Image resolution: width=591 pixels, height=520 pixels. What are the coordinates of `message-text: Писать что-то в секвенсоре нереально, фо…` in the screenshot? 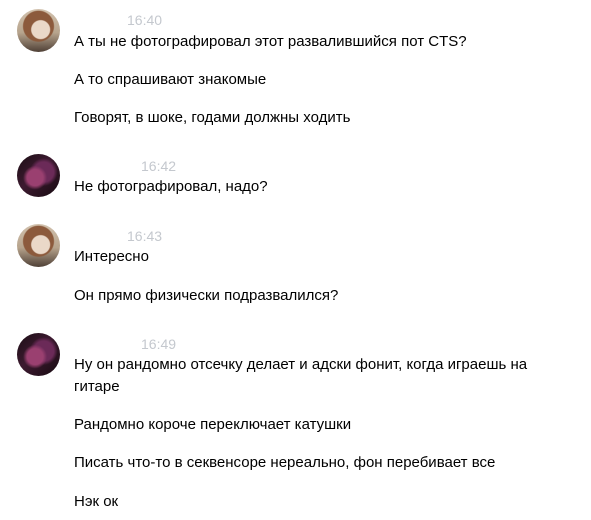 It's located at (285, 462).